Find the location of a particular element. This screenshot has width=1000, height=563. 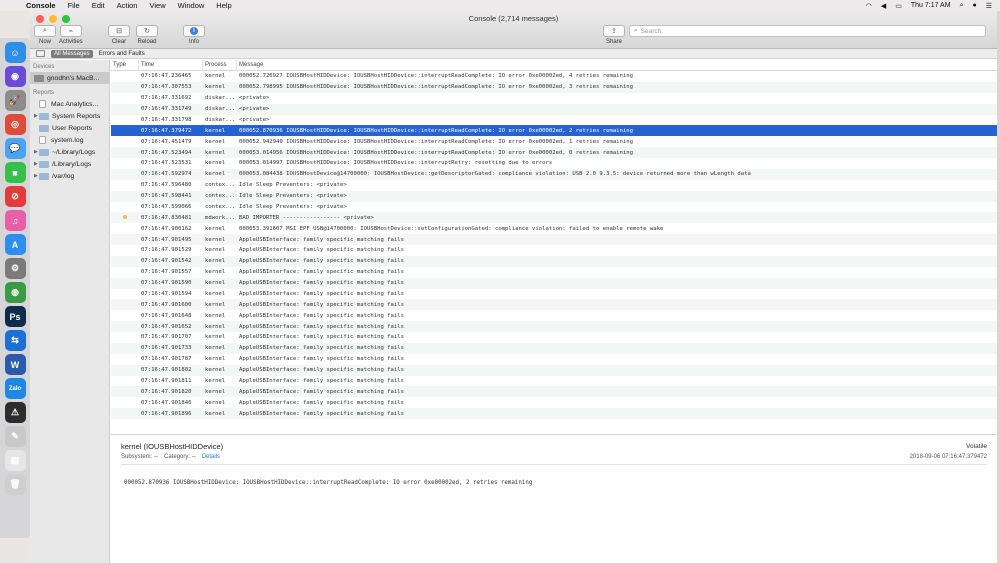

teamviewer-icon: ⇆ is located at coordinates (15, 340).